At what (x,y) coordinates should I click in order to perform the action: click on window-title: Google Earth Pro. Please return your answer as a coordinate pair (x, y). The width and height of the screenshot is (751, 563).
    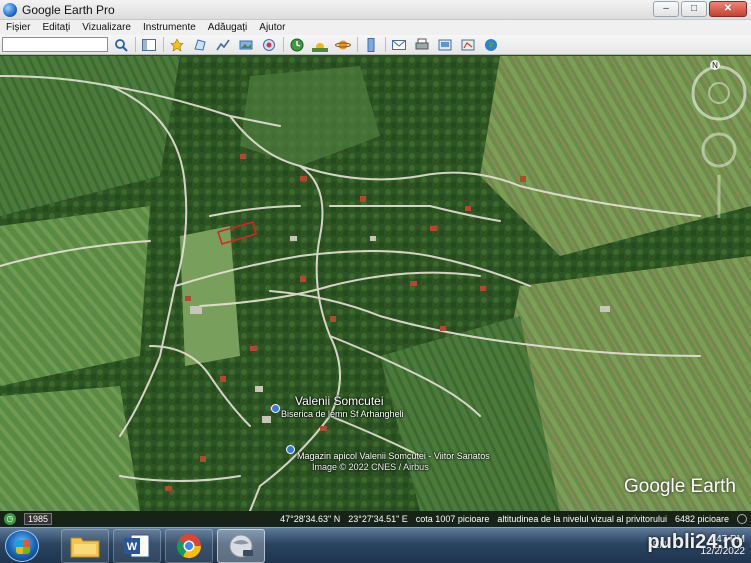
    Looking at the image, I should click on (68, 9).